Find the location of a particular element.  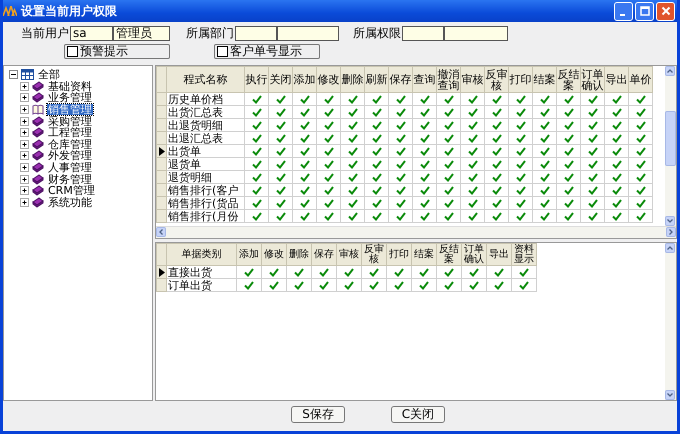

column-header: 关闭 is located at coordinates (280, 79).